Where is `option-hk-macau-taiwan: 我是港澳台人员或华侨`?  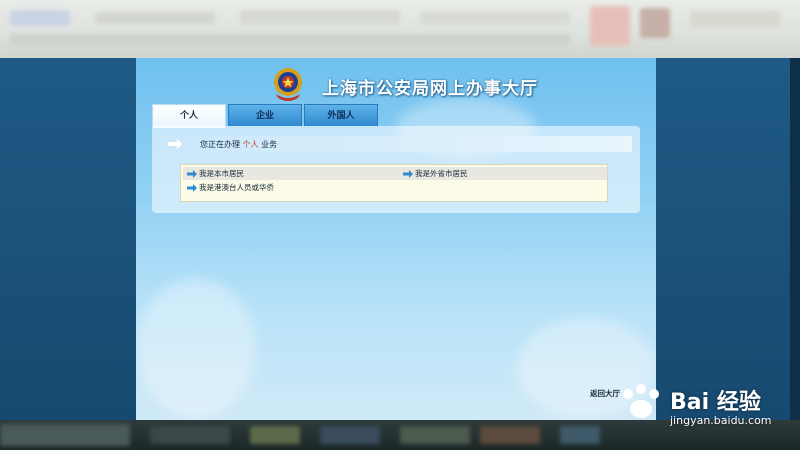
option-hk-macau-taiwan: 我是港澳台人员或华侨 is located at coordinates (230, 188).